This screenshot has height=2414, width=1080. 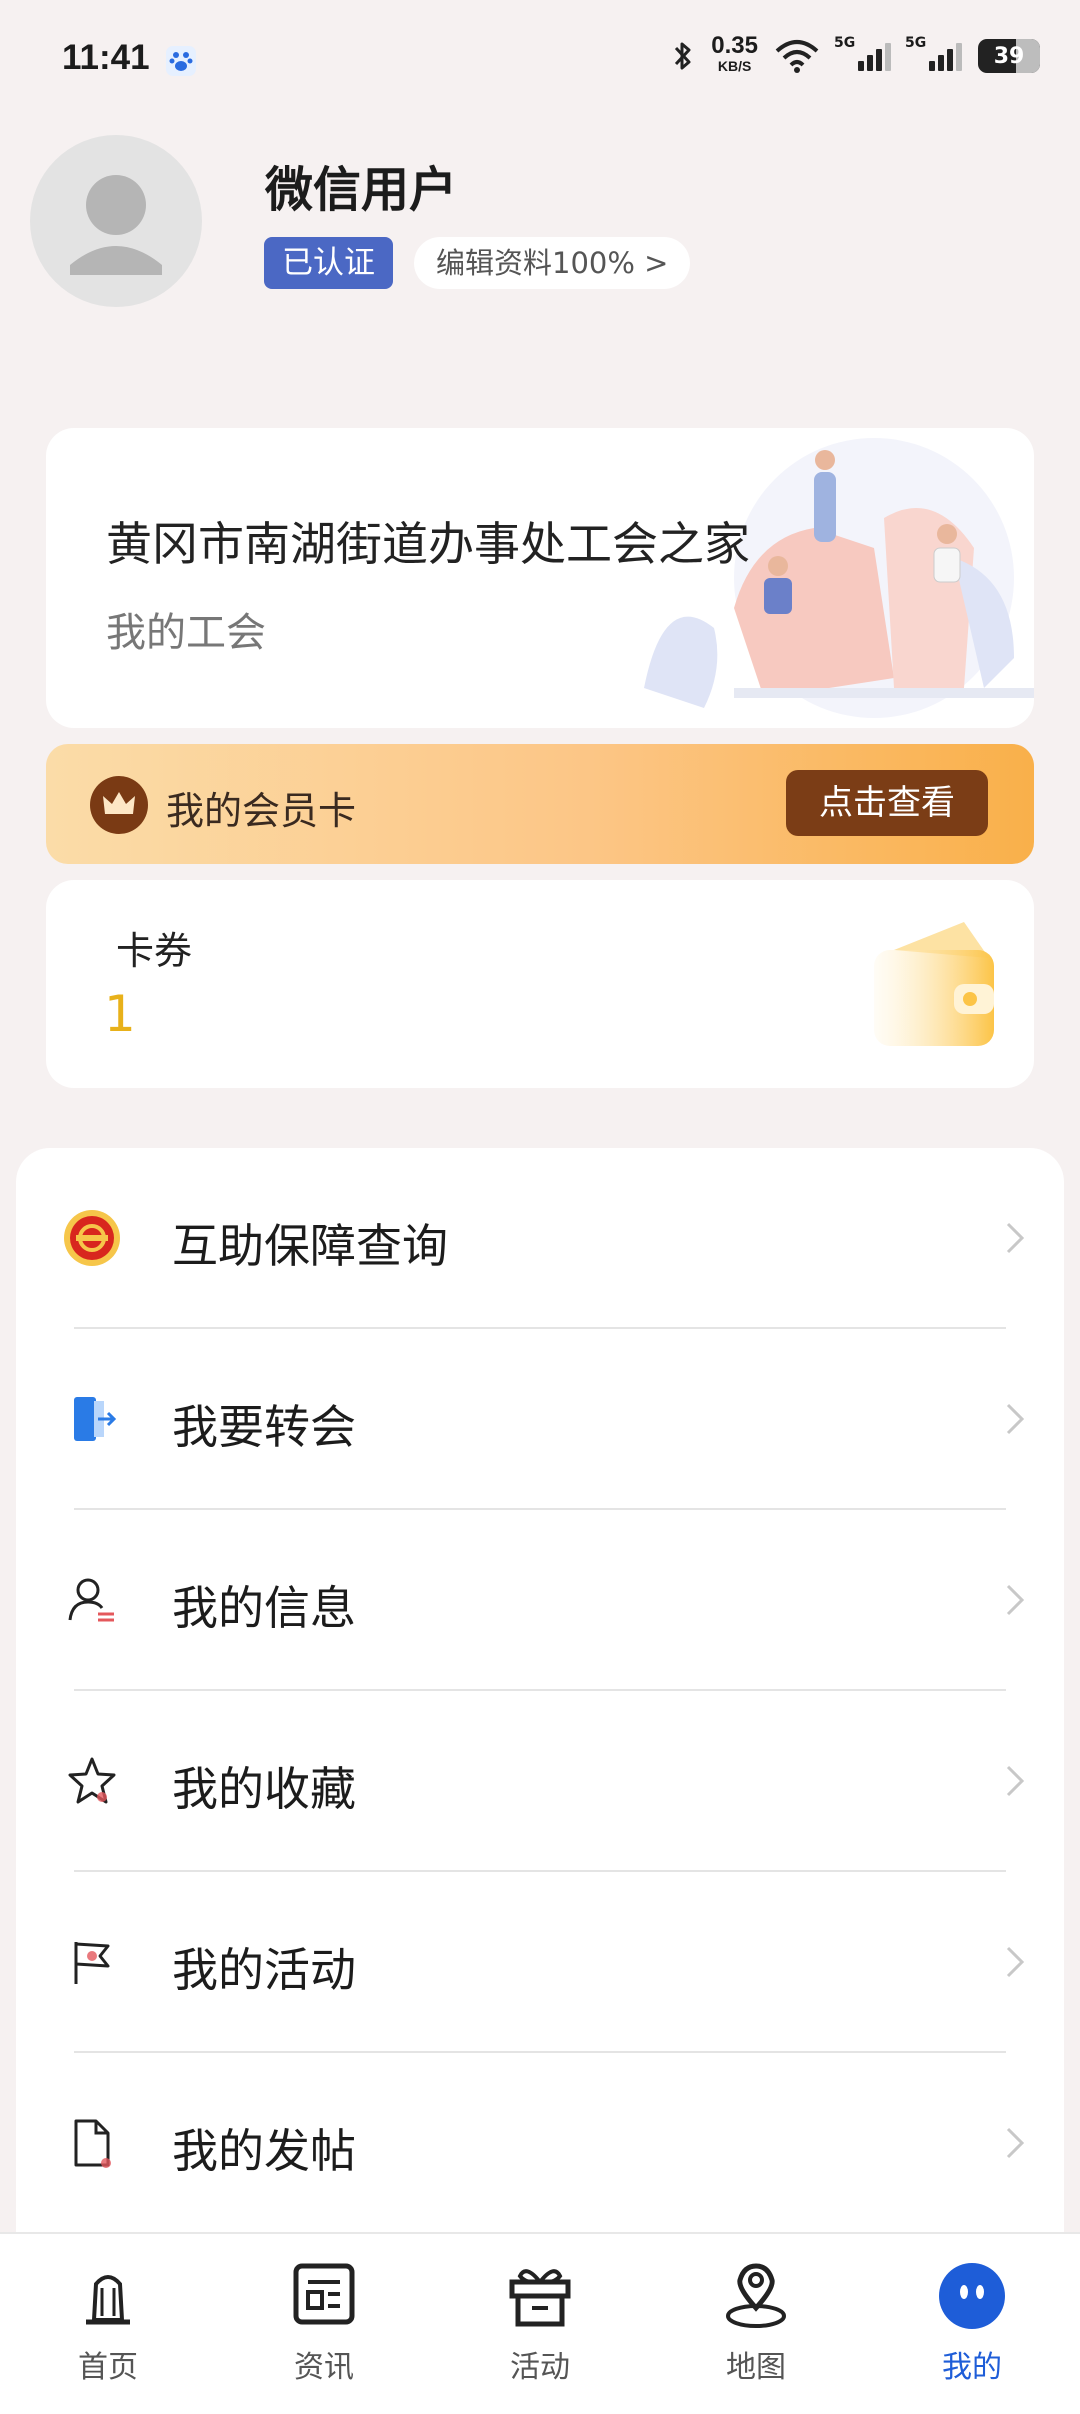 I want to click on default-user-icon, so click(x=116, y=225).